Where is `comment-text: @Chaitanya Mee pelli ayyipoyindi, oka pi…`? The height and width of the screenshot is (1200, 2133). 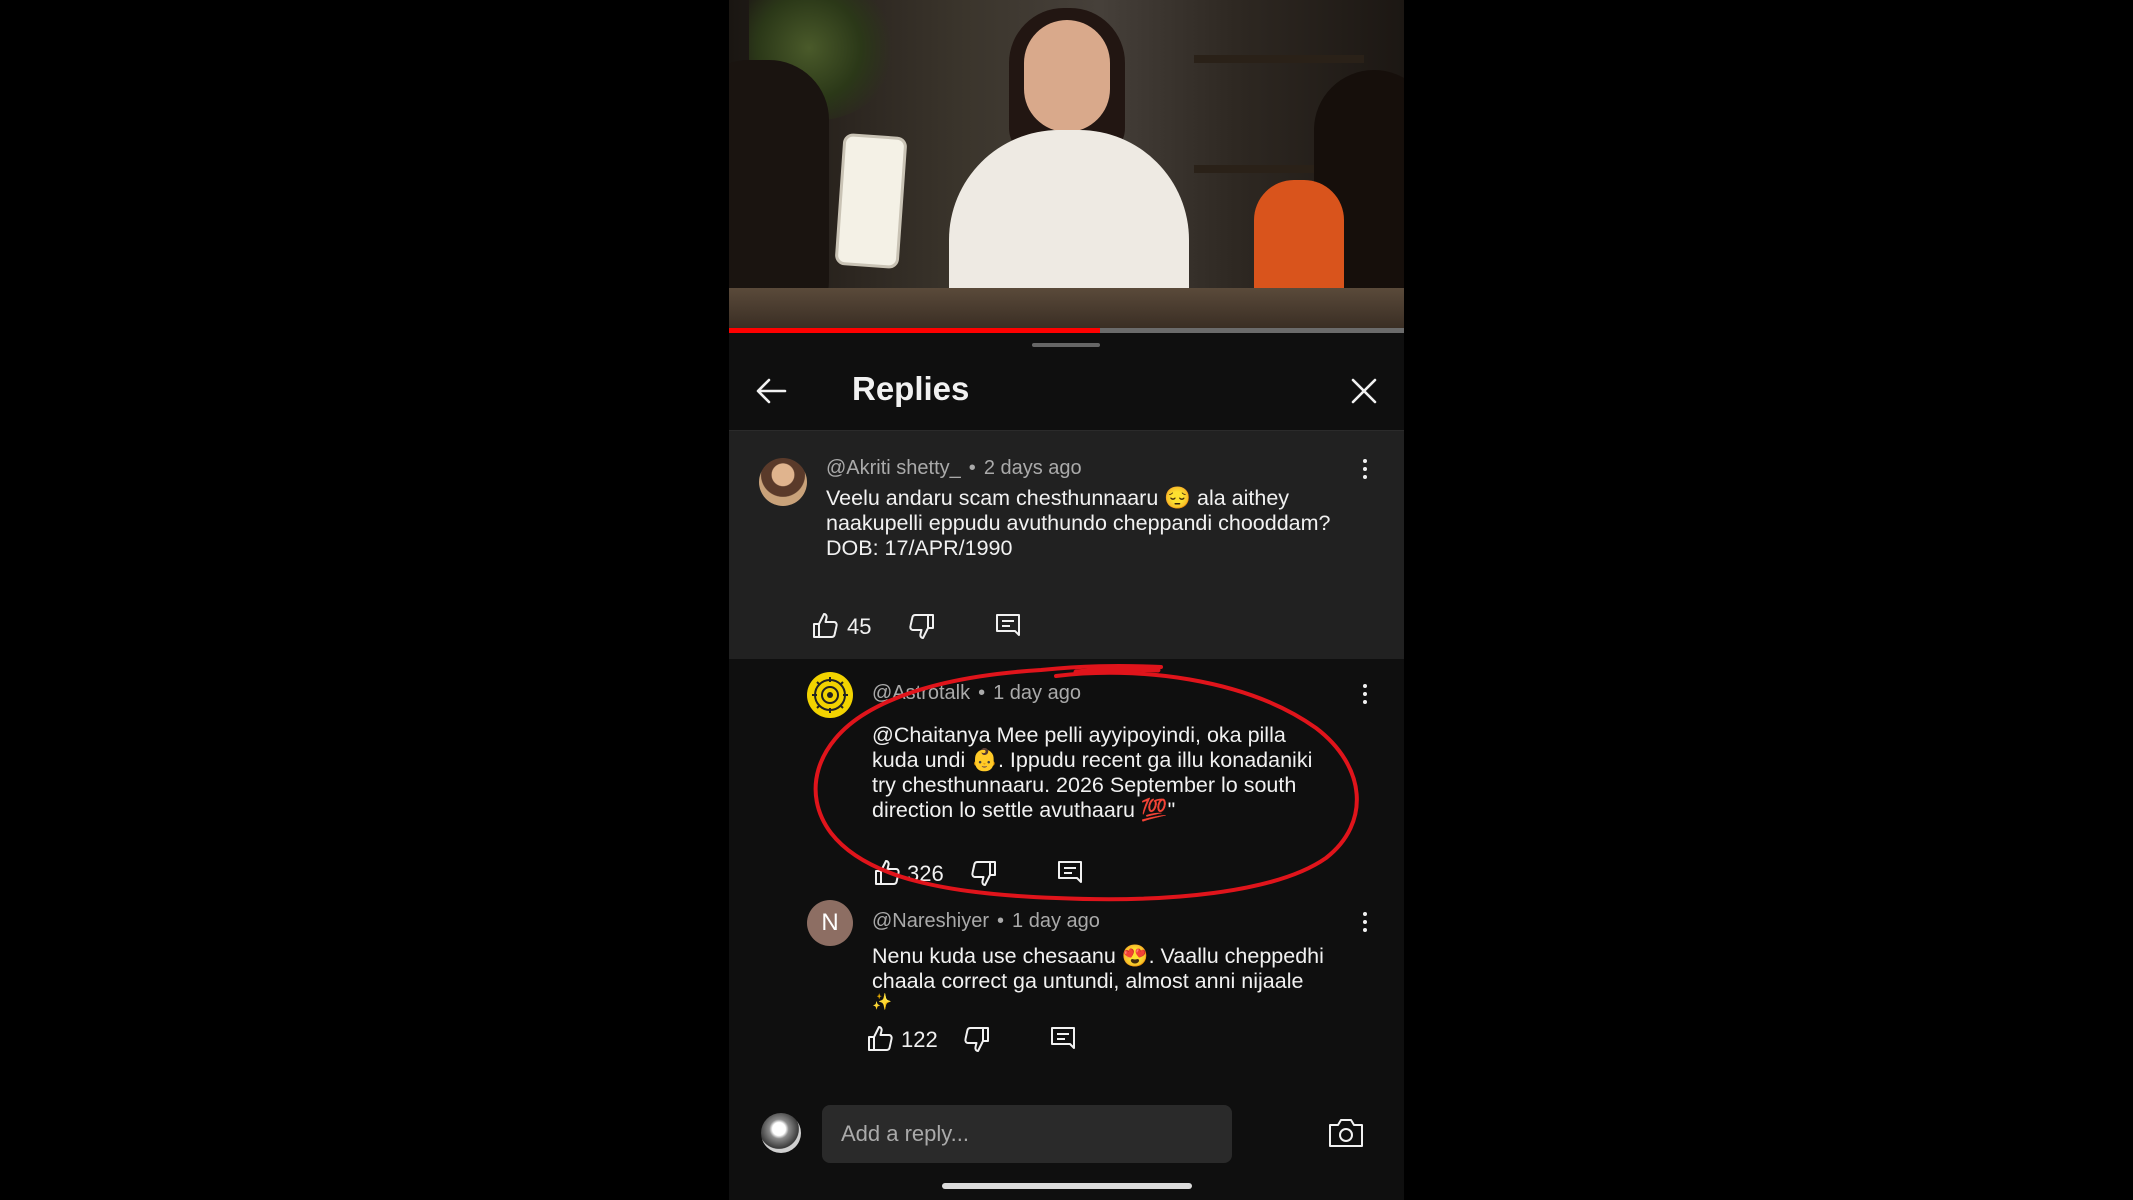
comment-text: @Chaitanya Mee pelli ayyipoyindi, oka pi… is located at coordinates (1092, 773).